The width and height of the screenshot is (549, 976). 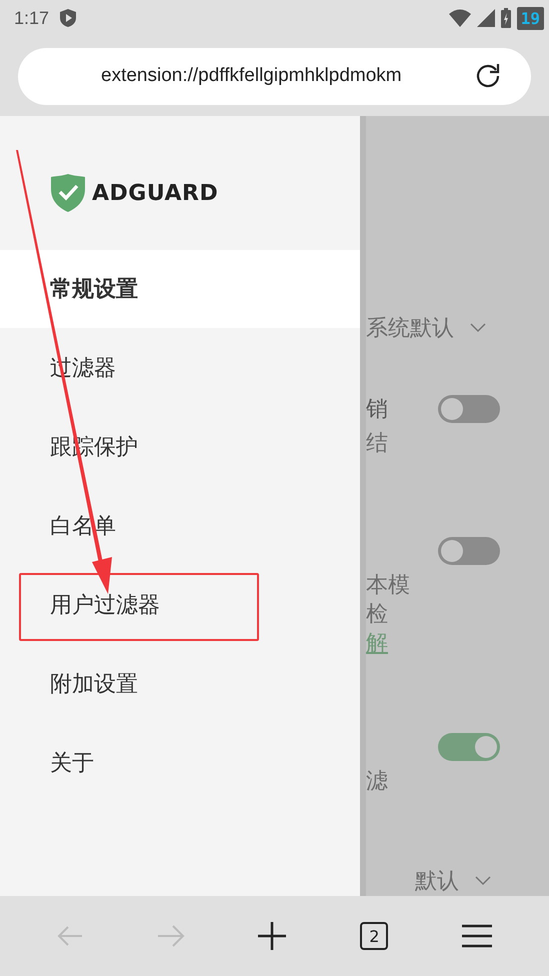 I want to click on menu-item: 常规设置, so click(x=180, y=289).